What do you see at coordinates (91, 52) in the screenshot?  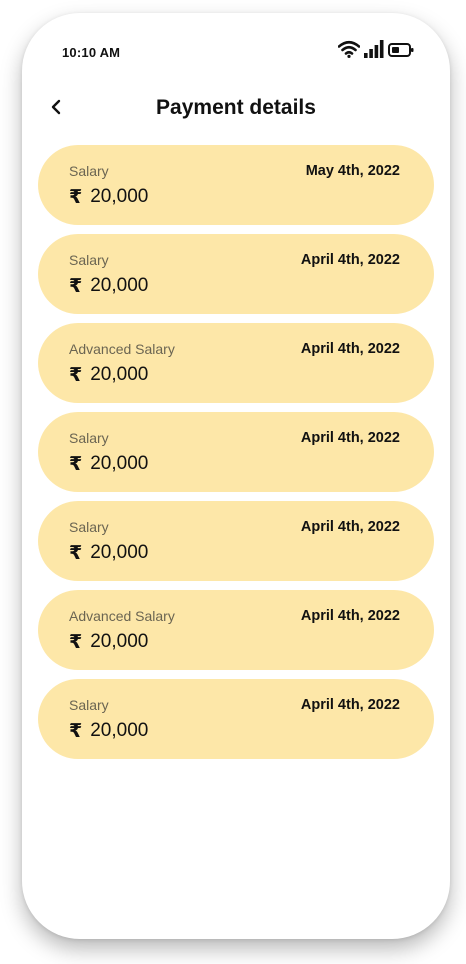 I see `status-time: 10:10 AM` at bounding box center [91, 52].